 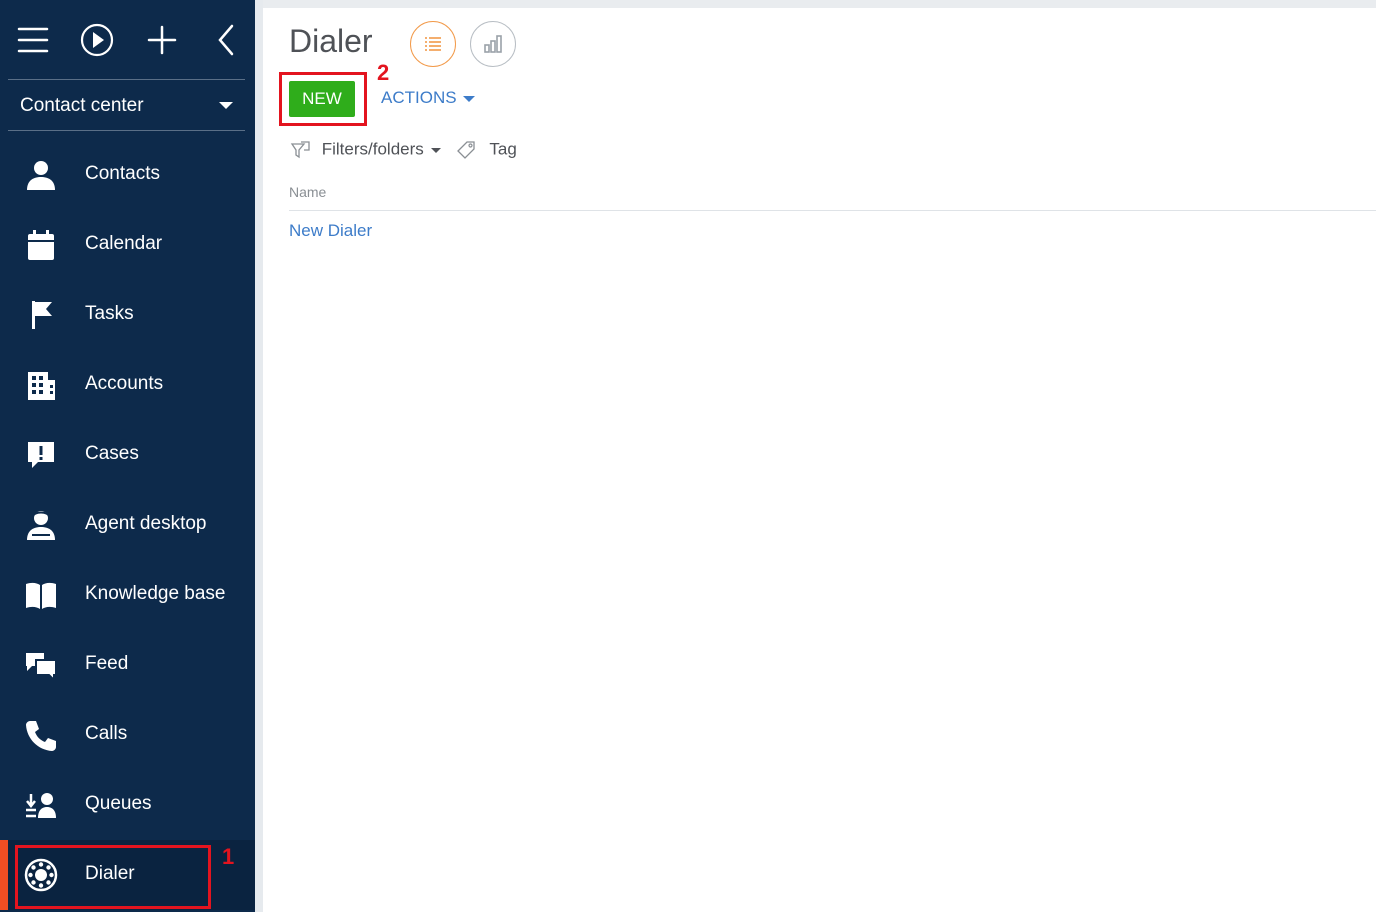 I want to click on annotation-number-1: 1, so click(x=228, y=856).